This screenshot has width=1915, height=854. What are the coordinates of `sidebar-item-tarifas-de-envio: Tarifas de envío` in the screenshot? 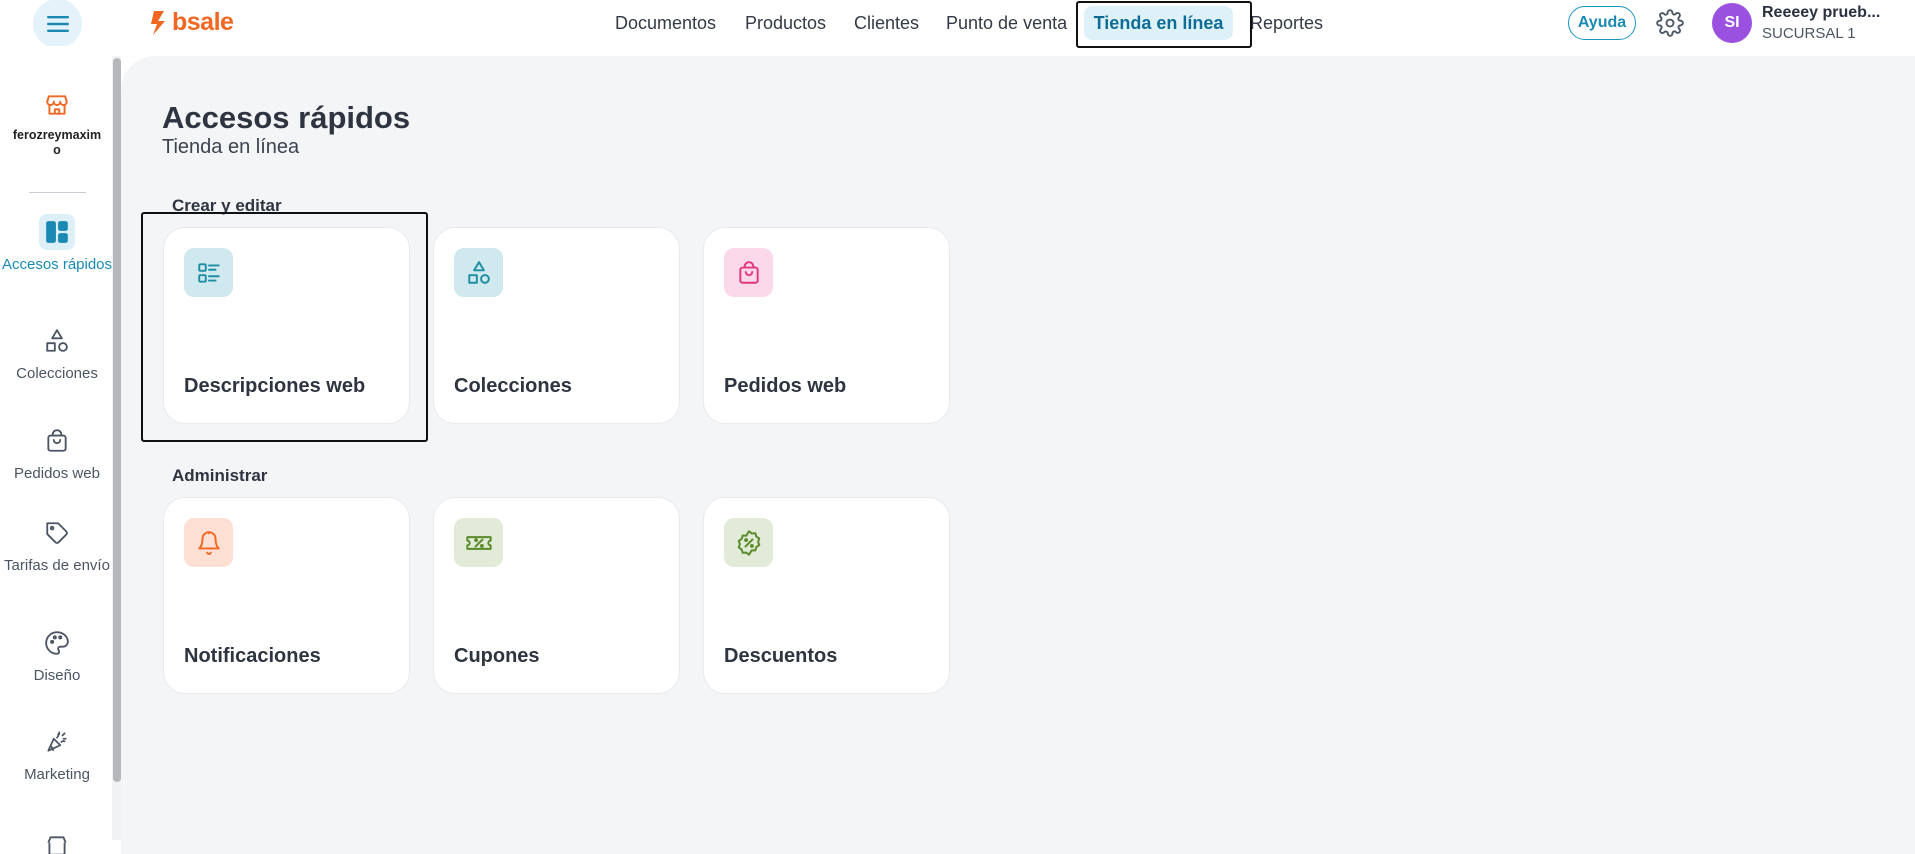 It's located at (57, 544).